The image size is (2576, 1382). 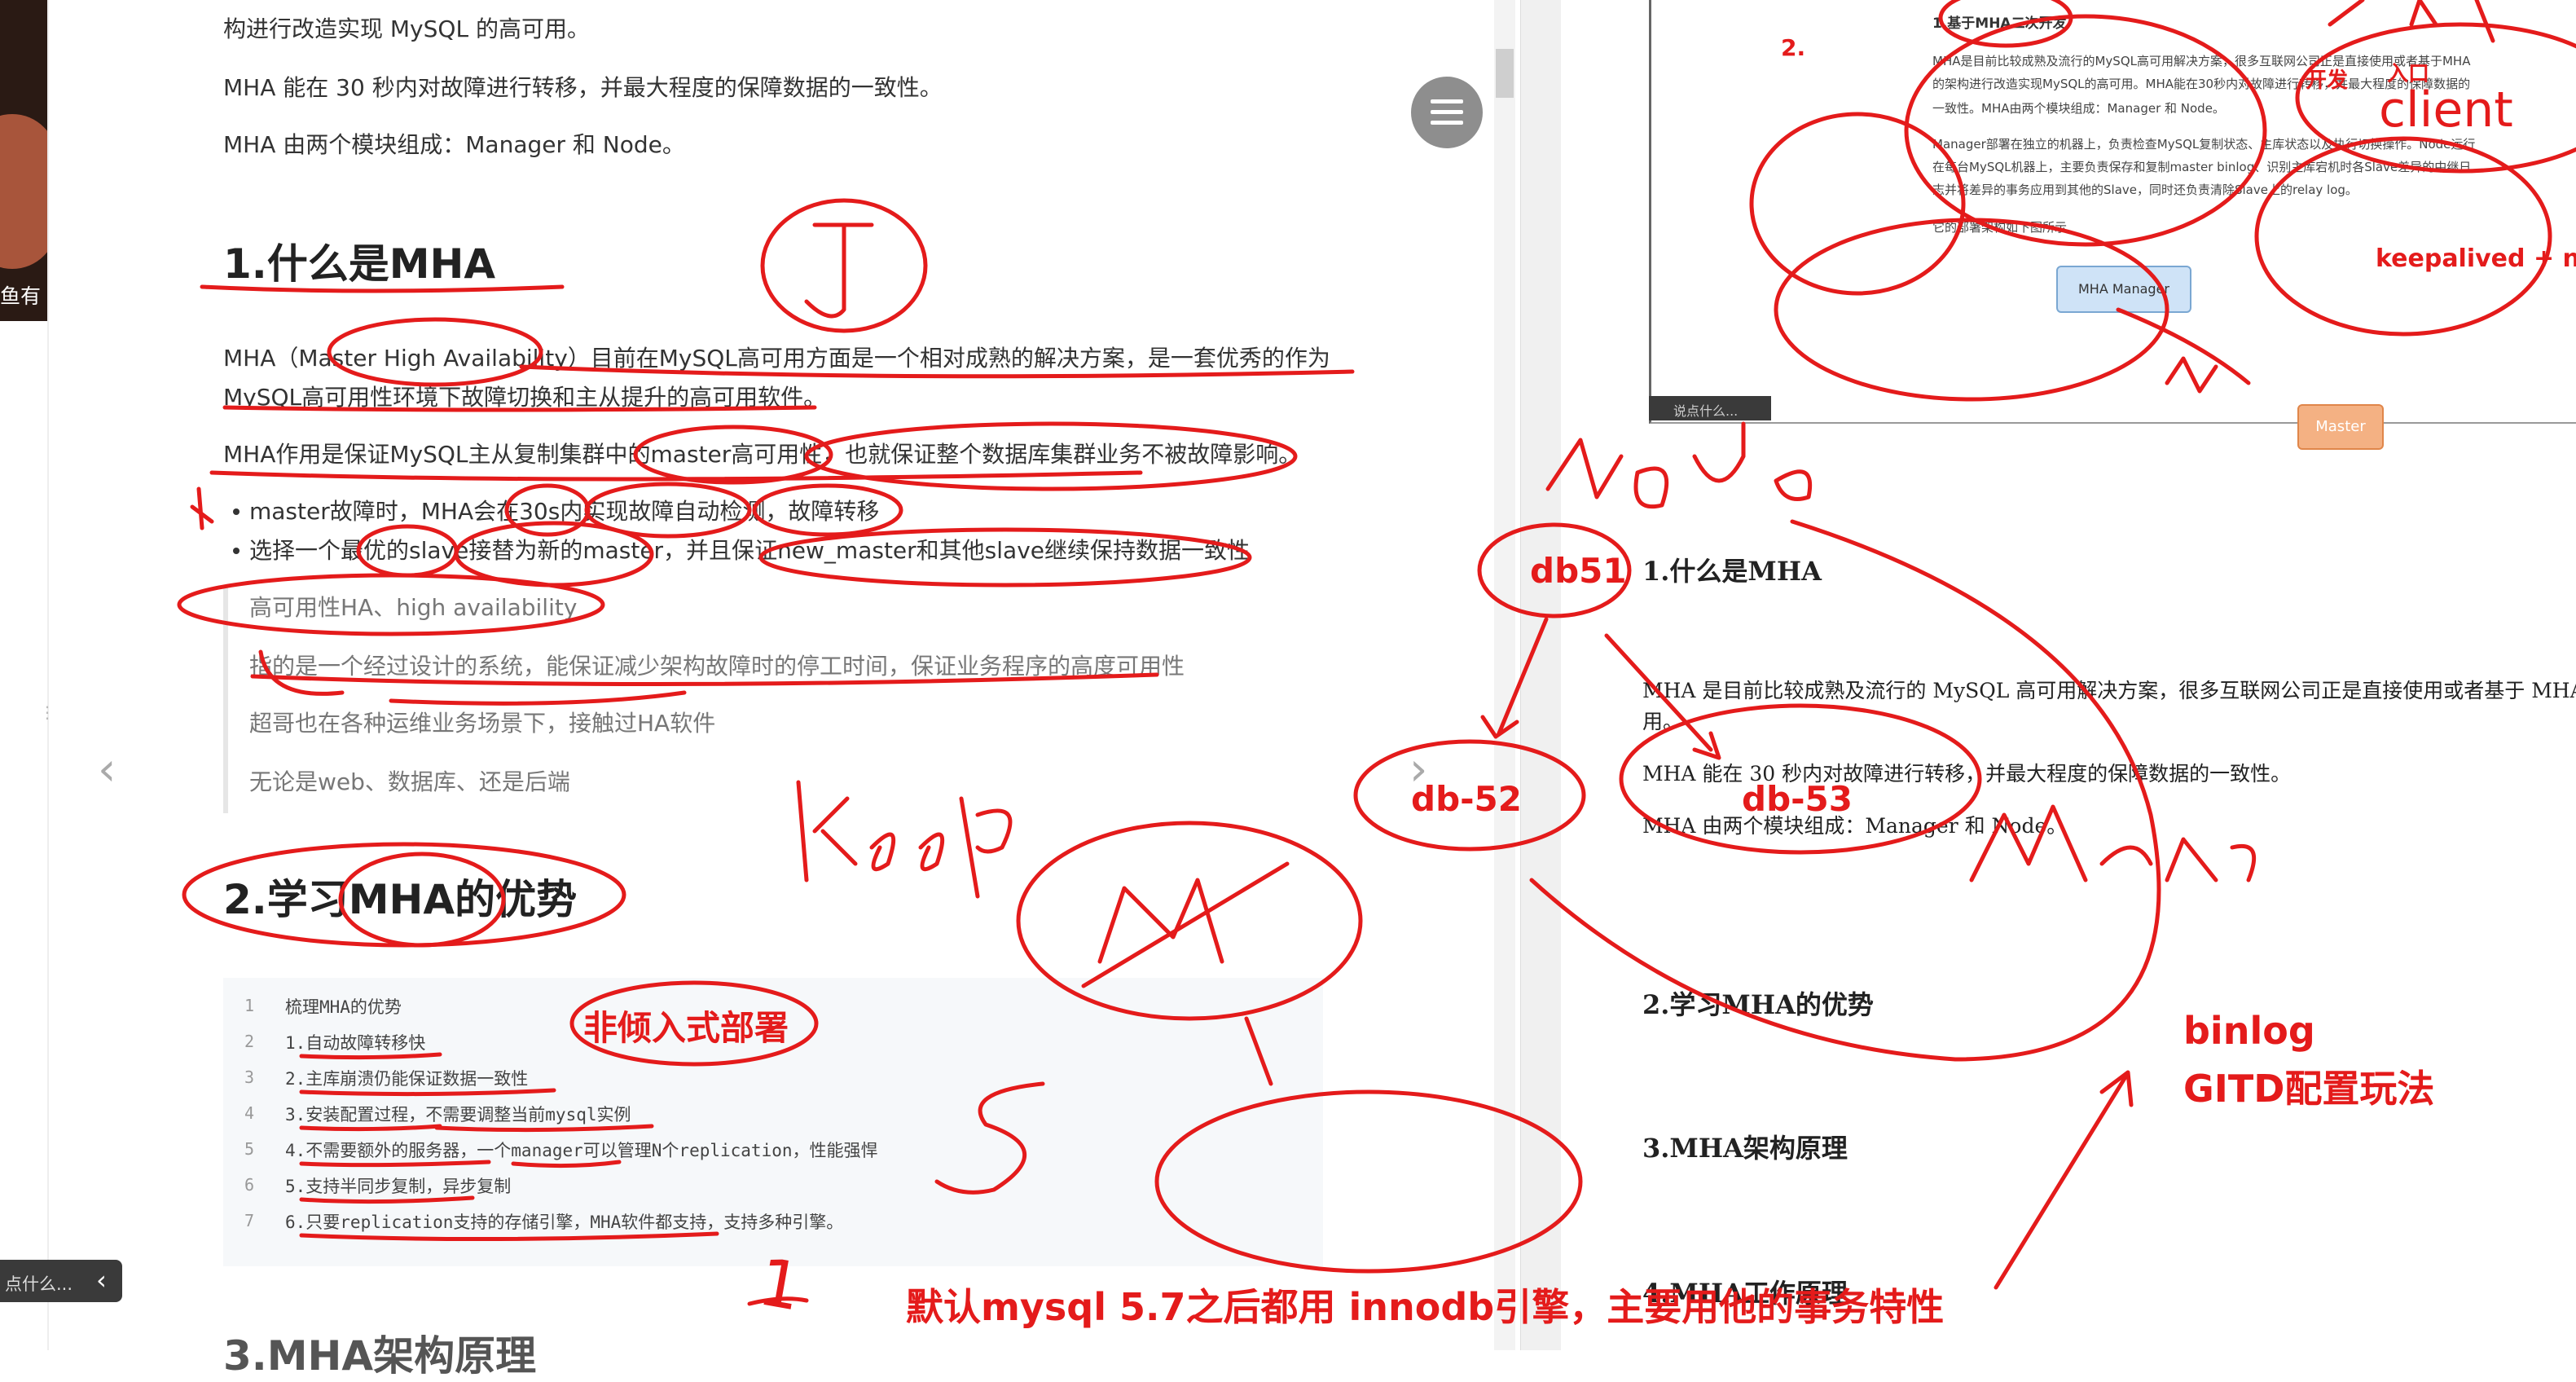 What do you see at coordinates (2446, 110) in the screenshot?
I see `annotation-client: client` at bounding box center [2446, 110].